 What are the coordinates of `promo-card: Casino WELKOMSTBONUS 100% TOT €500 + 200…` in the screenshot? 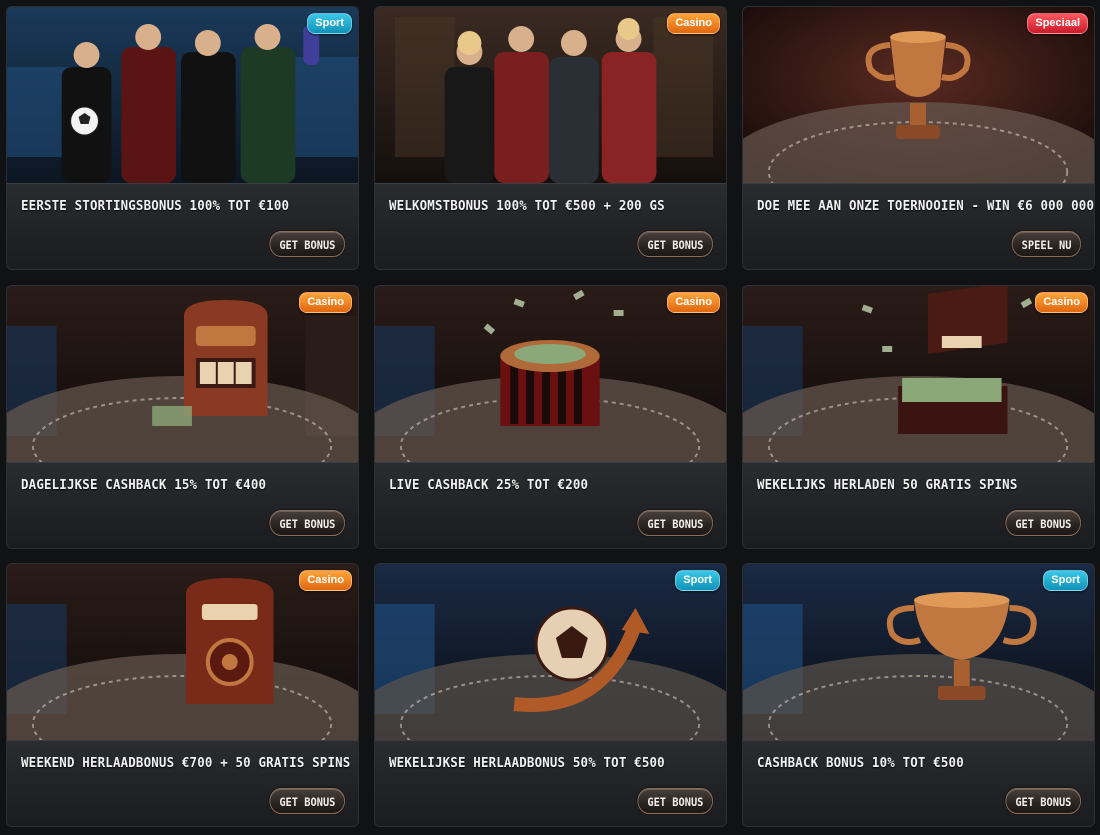 It's located at (550, 138).